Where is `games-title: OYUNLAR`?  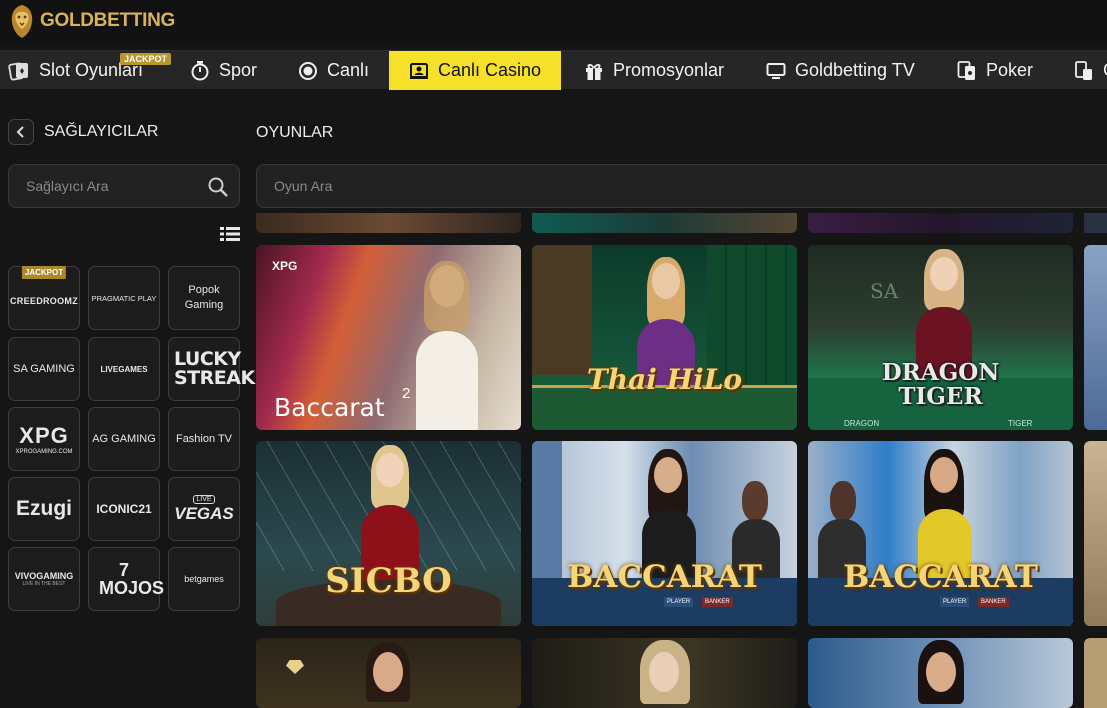 games-title: OYUNLAR is located at coordinates (295, 132).